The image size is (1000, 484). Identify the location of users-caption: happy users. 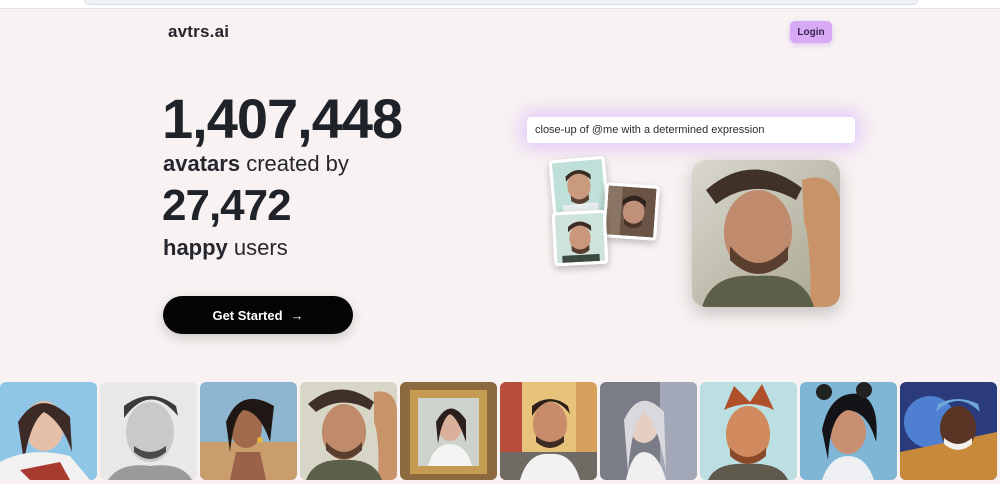
(225, 248).